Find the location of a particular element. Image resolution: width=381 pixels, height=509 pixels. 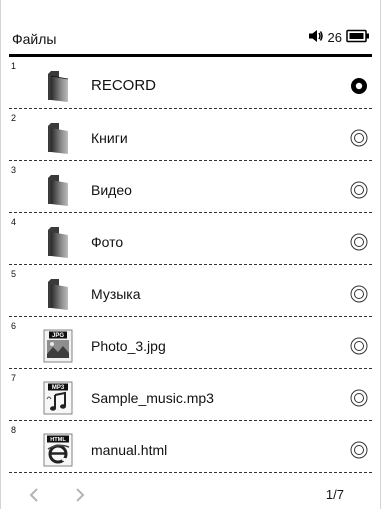

volume-level: 26 is located at coordinates (334, 37).